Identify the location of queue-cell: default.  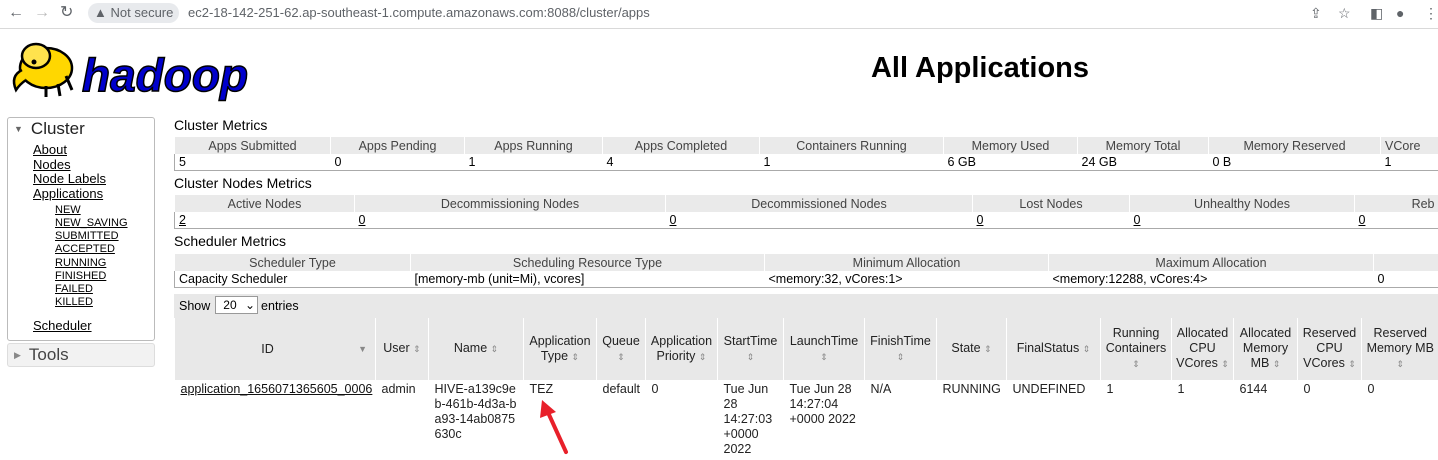
(621, 389).